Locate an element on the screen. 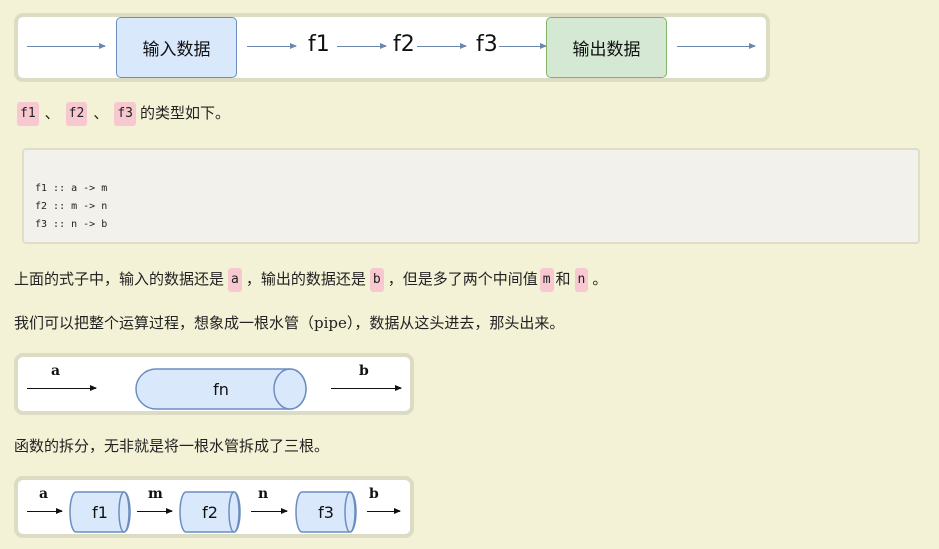 This screenshot has height=549, width=939. pipe-analogy-text: 我们可以把整个运算过程，想象成一根水管（pipe），数据从这头进去，那头出来。 is located at coordinates (289, 323).